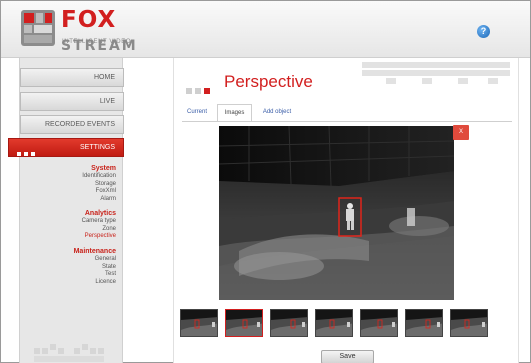 This screenshot has width=531, height=363. I want to click on brand-tagline: INTELLIGENT VIDEO, so click(97, 42).